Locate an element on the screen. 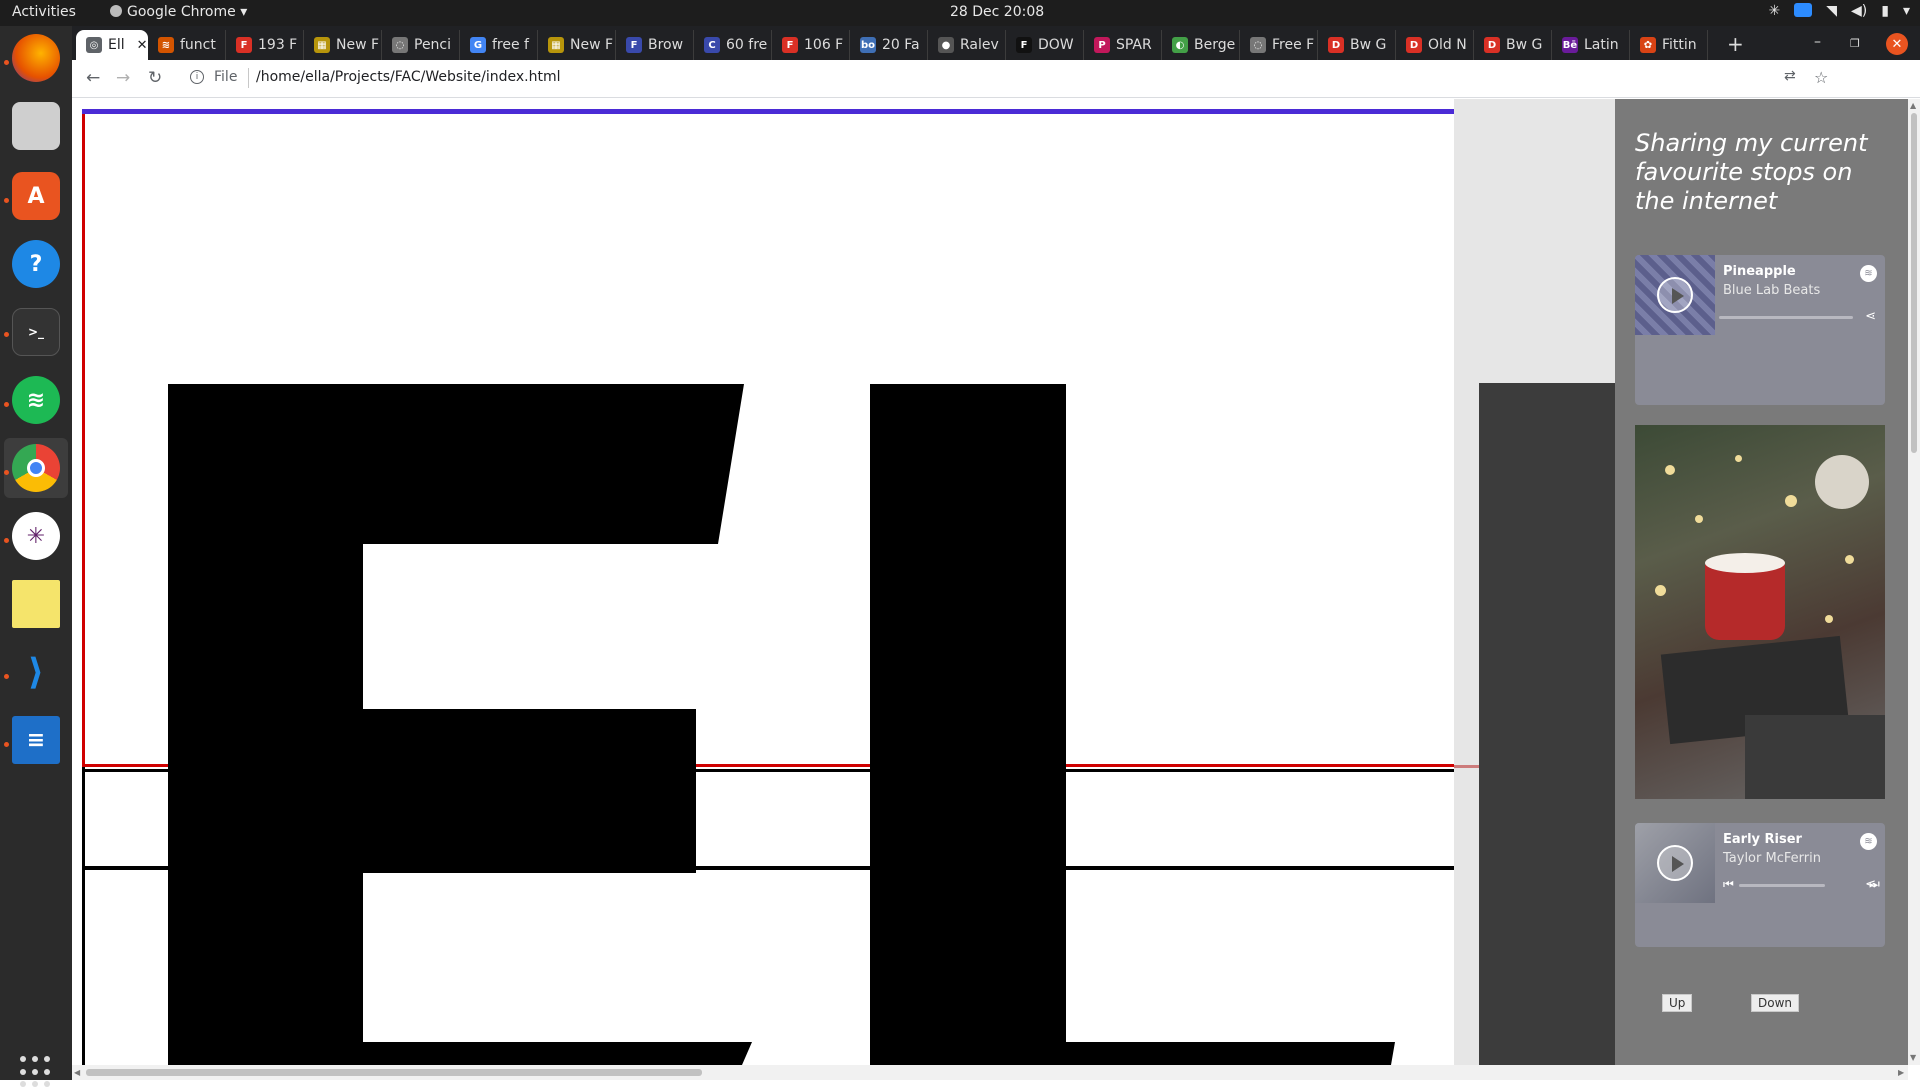 The height and width of the screenshot is (1088, 1920). spotify-embed: Pineapple Blue Lab Beats ≋ ⋖ is located at coordinates (1760, 330).